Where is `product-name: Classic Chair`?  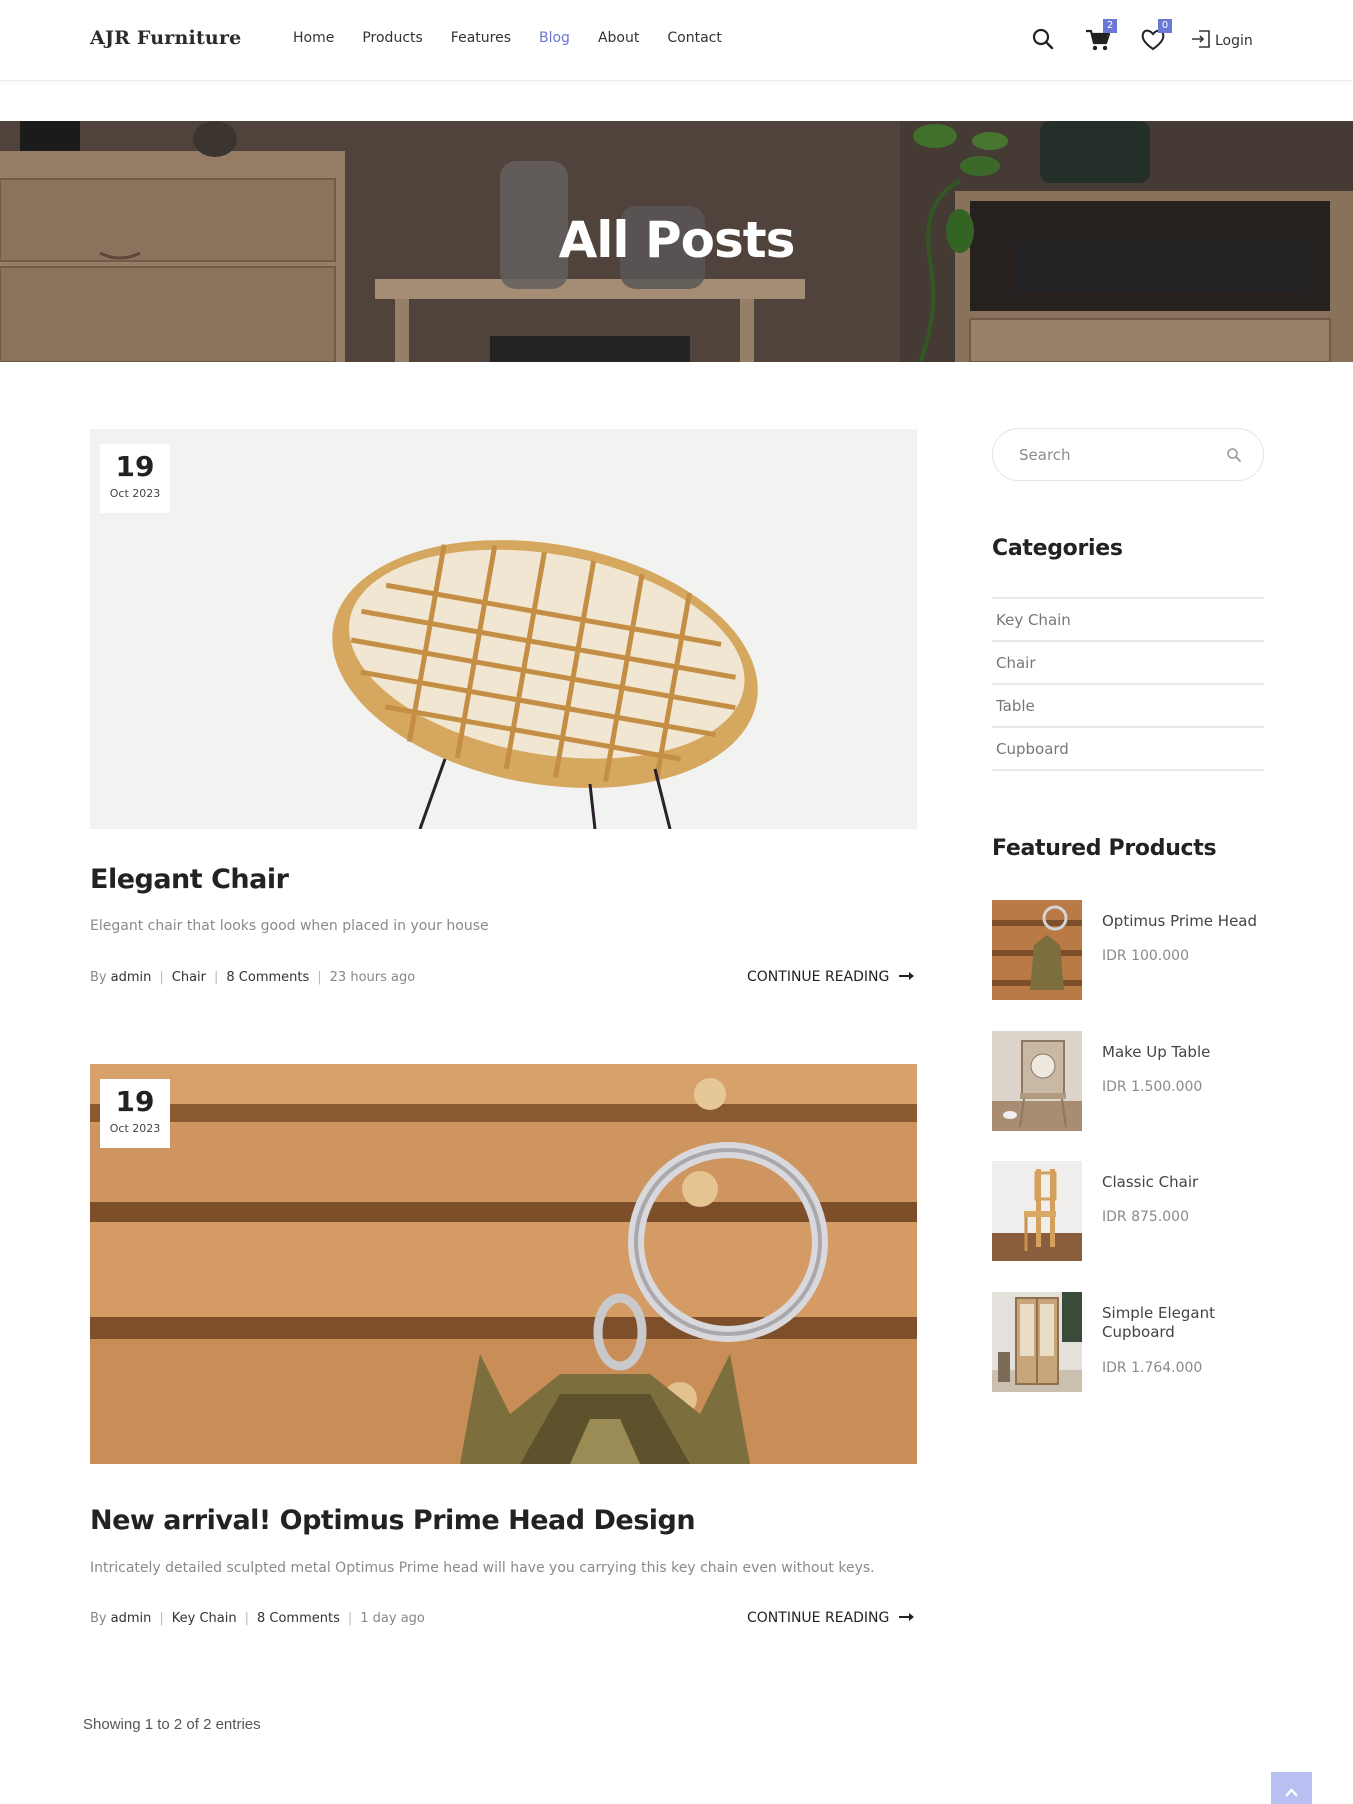 product-name: Classic Chair is located at coordinates (1184, 1182).